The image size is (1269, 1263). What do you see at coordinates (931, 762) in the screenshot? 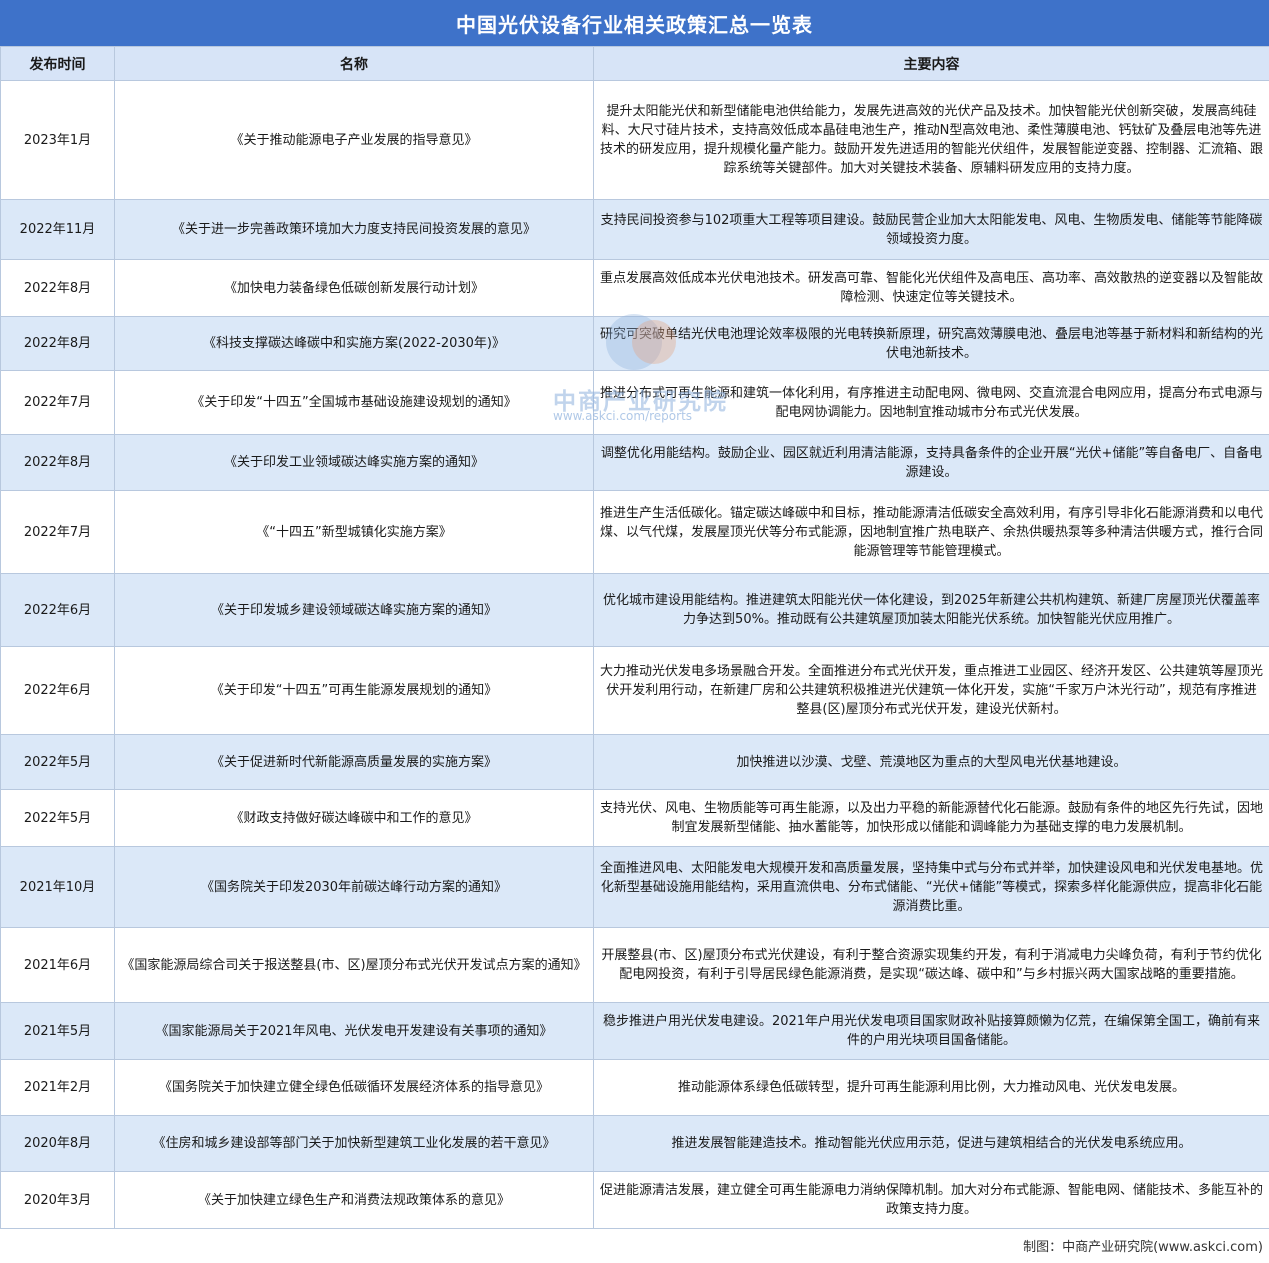
I see `row-content: 加快推进以沙漠、戈壁、荒漠地区为重点的大型风电光伏基地建设。` at bounding box center [931, 762].